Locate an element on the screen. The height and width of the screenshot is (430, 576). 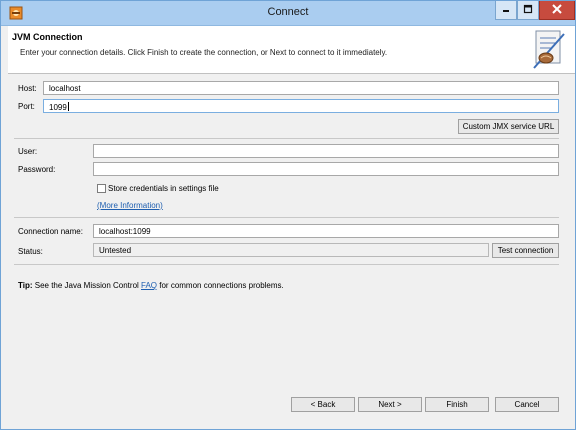
connection-name-field: localhost:1099 is located at coordinates (326, 231).